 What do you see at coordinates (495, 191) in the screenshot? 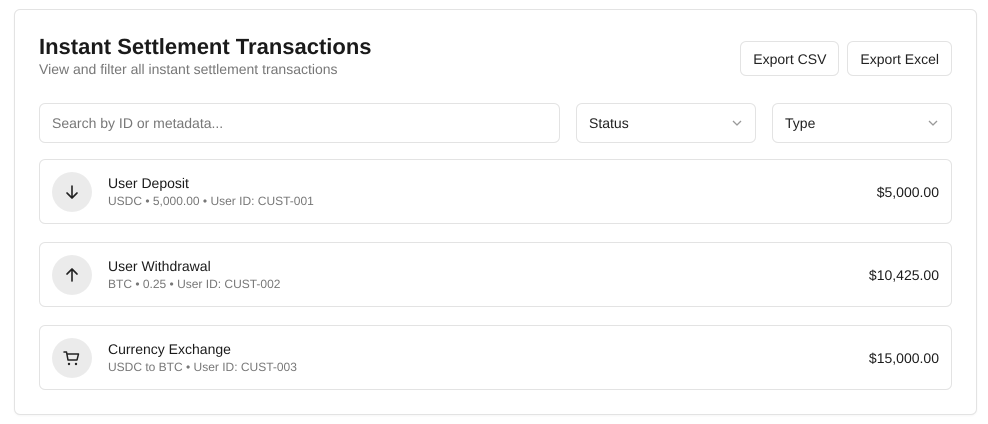
I see `transaction-row: User Deposit USDC • 5,000.00 • User ID: CUST-001 $5,000.00` at bounding box center [495, 191].